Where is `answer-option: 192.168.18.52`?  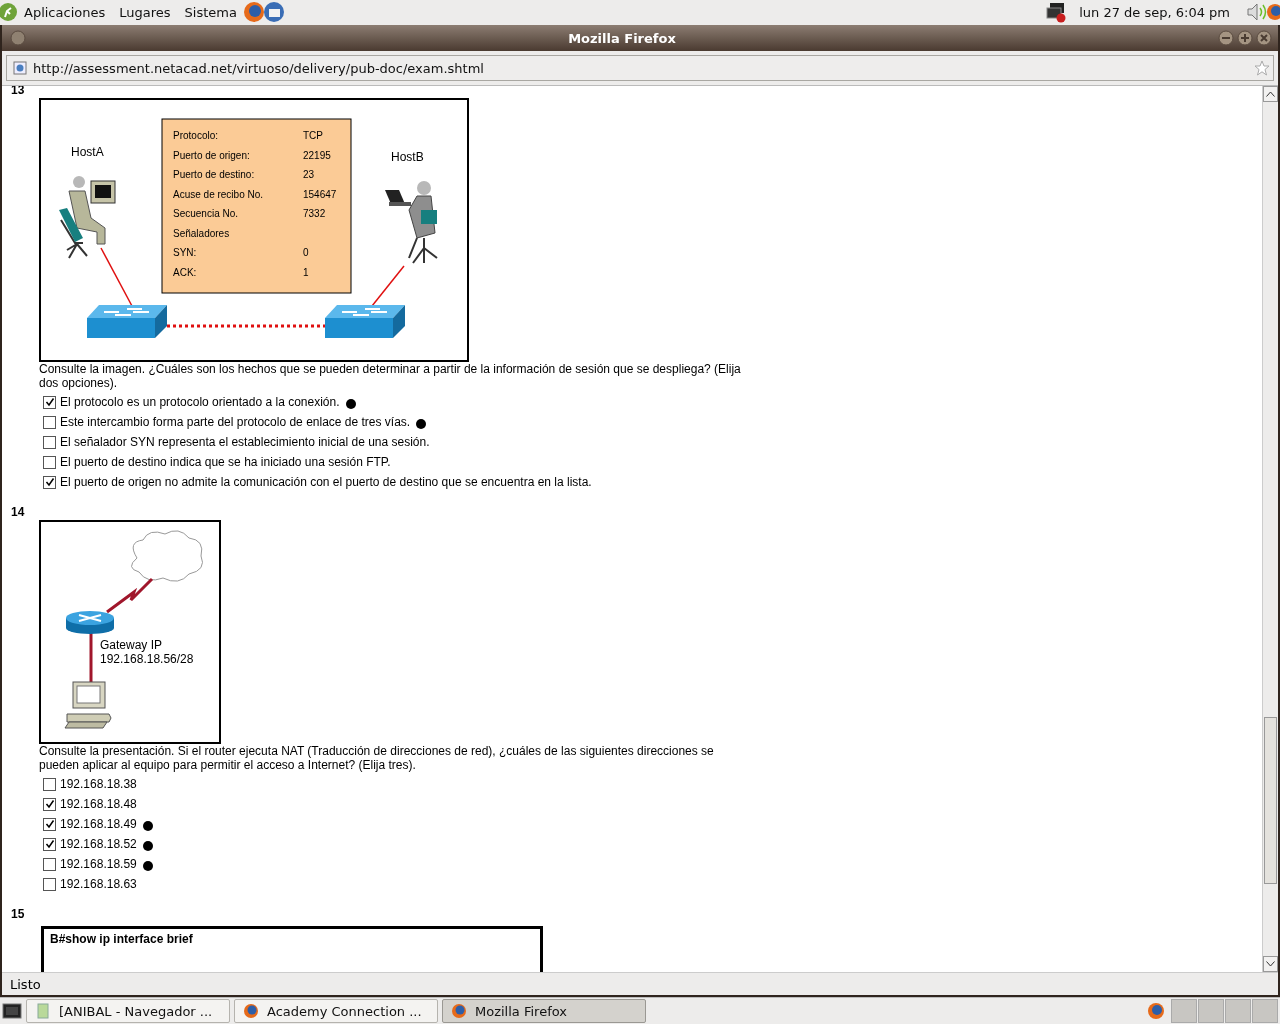
answer-option: 192.168.18.52 is located at coordinates (98, 844).